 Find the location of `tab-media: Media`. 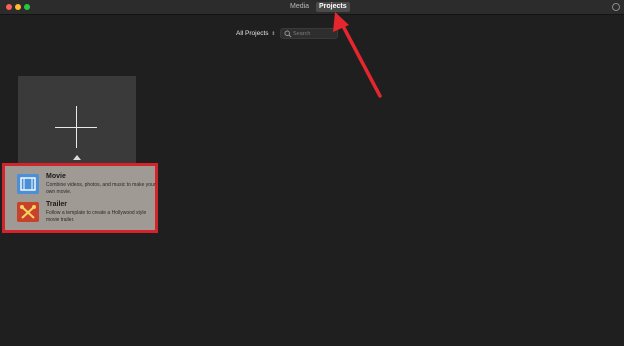

tab-media: Media is located at coordinates (299, 7).